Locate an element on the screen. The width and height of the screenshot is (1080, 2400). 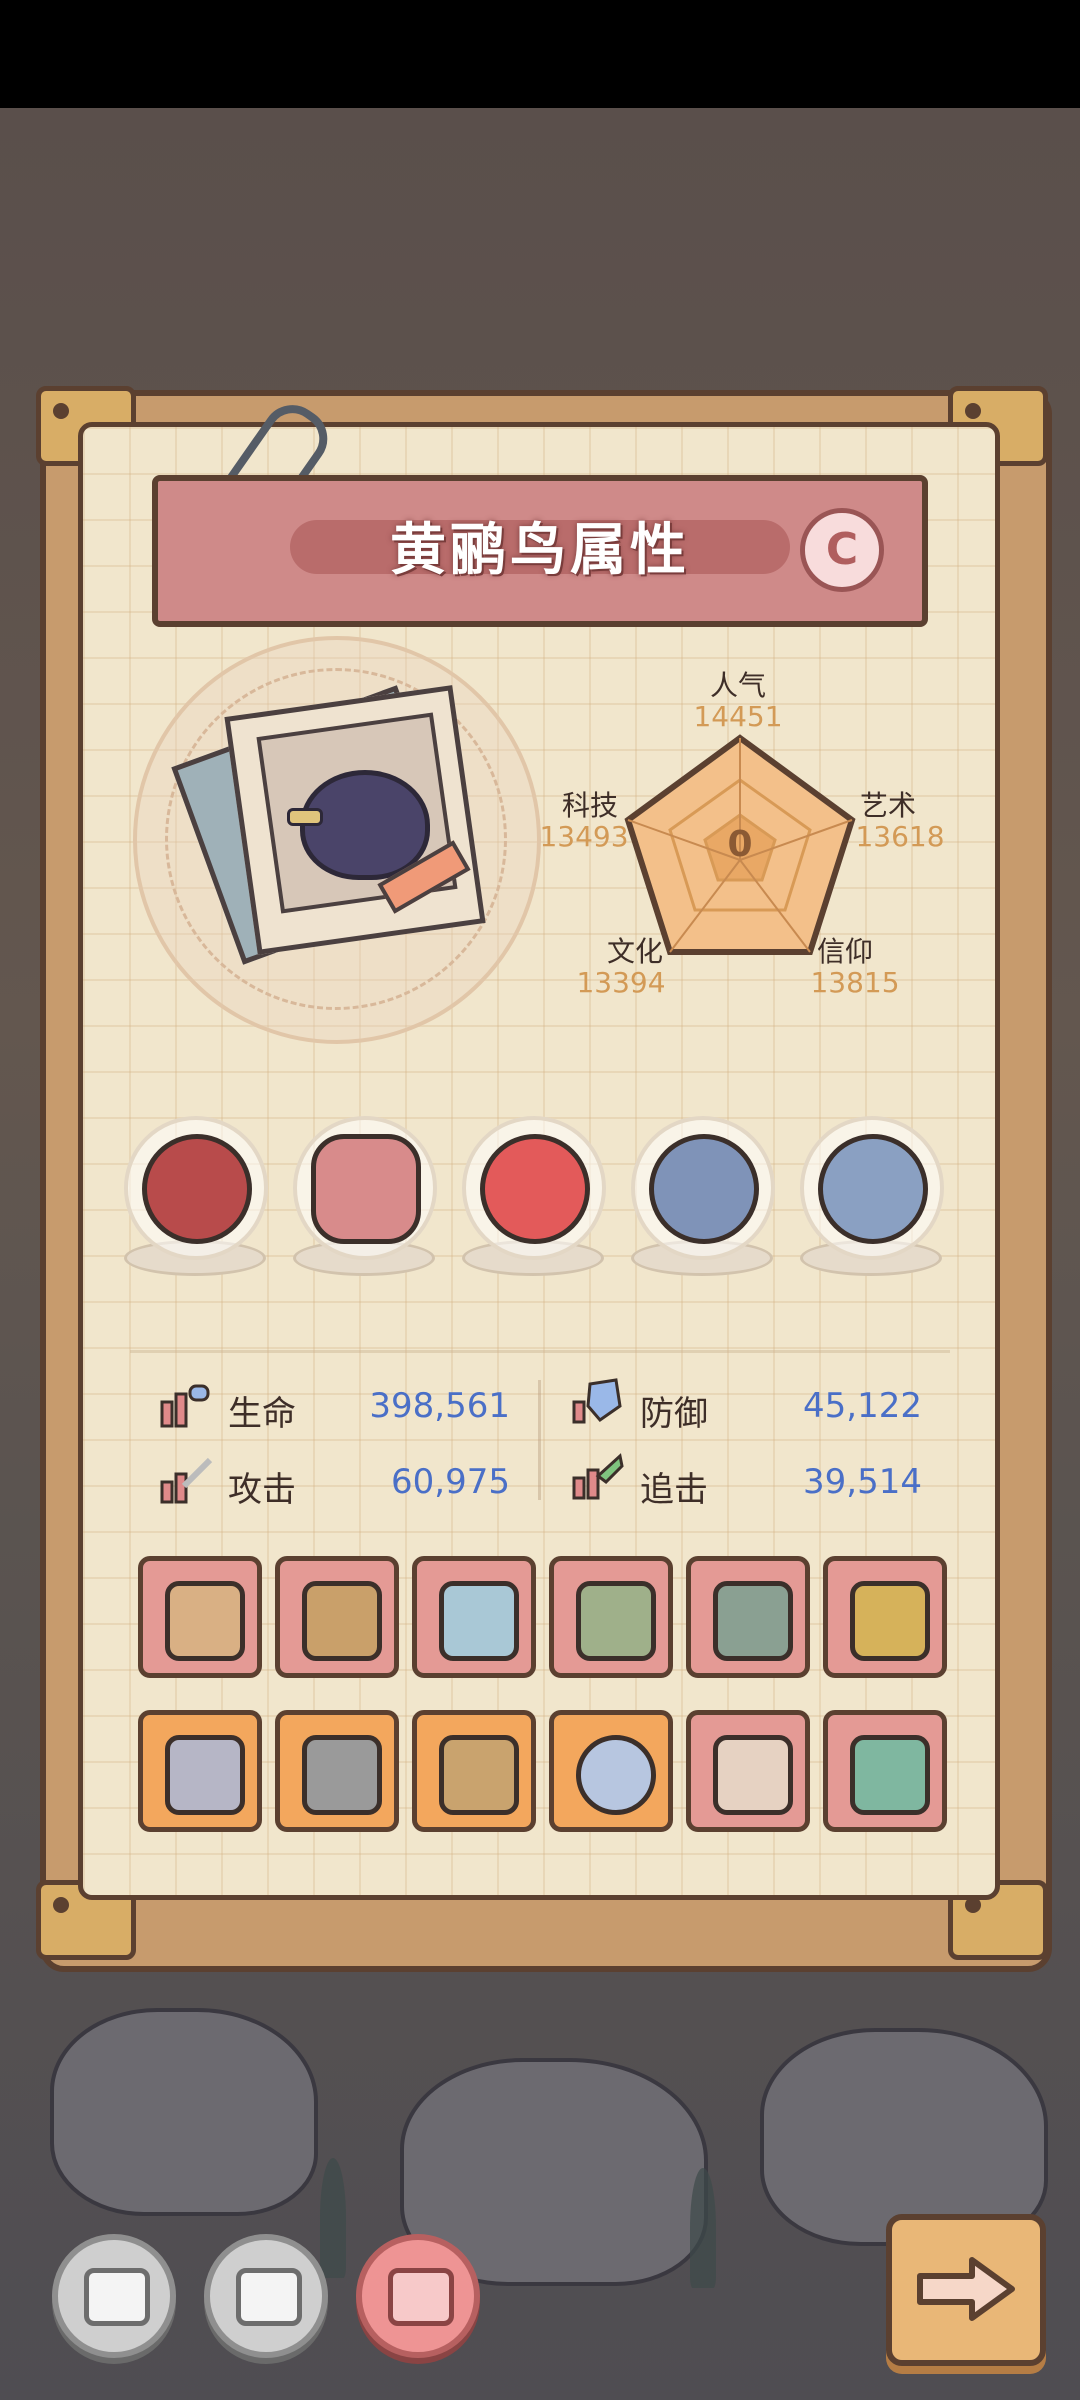
radar-label-faith: 信仰 is located at coordinates (844, 951).